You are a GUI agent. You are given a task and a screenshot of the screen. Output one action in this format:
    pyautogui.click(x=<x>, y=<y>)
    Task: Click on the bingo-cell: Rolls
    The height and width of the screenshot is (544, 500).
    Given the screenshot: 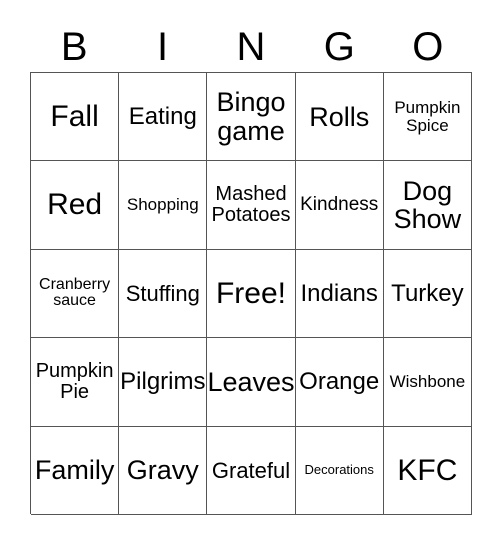 What is the action you would take?
    pyautogui.click(x=339, y=117)
    